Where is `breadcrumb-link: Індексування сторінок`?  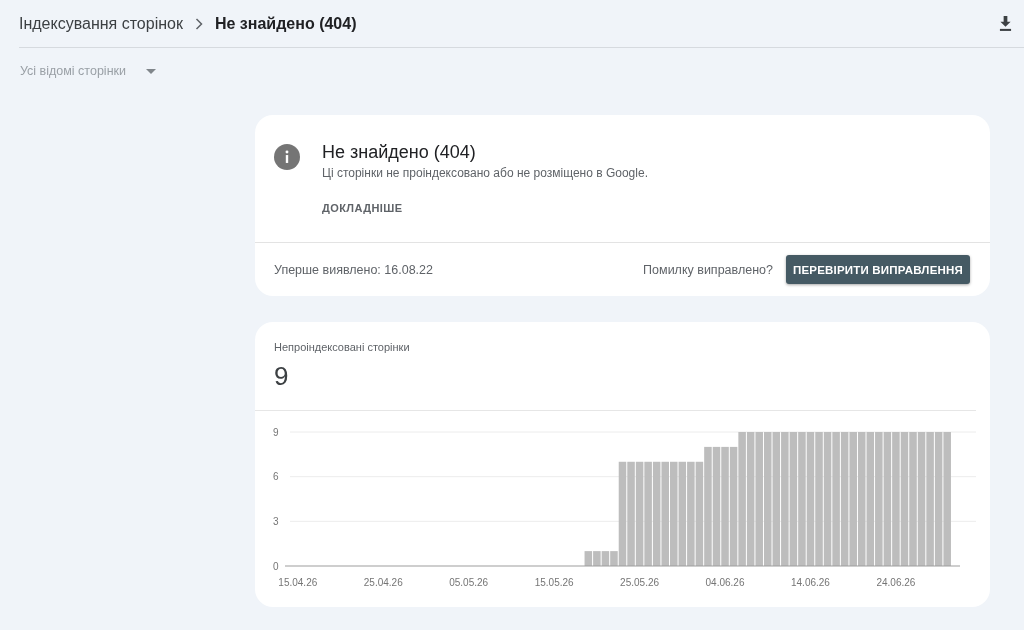 breadcrumb-link: Індексування сторінок is located at coordinates (101, 23).